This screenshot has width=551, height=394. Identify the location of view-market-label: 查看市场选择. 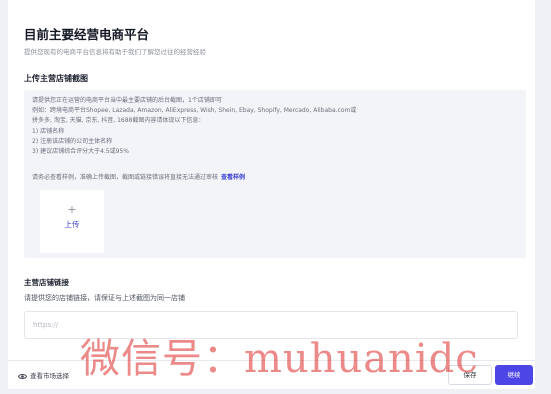
(49, 376).